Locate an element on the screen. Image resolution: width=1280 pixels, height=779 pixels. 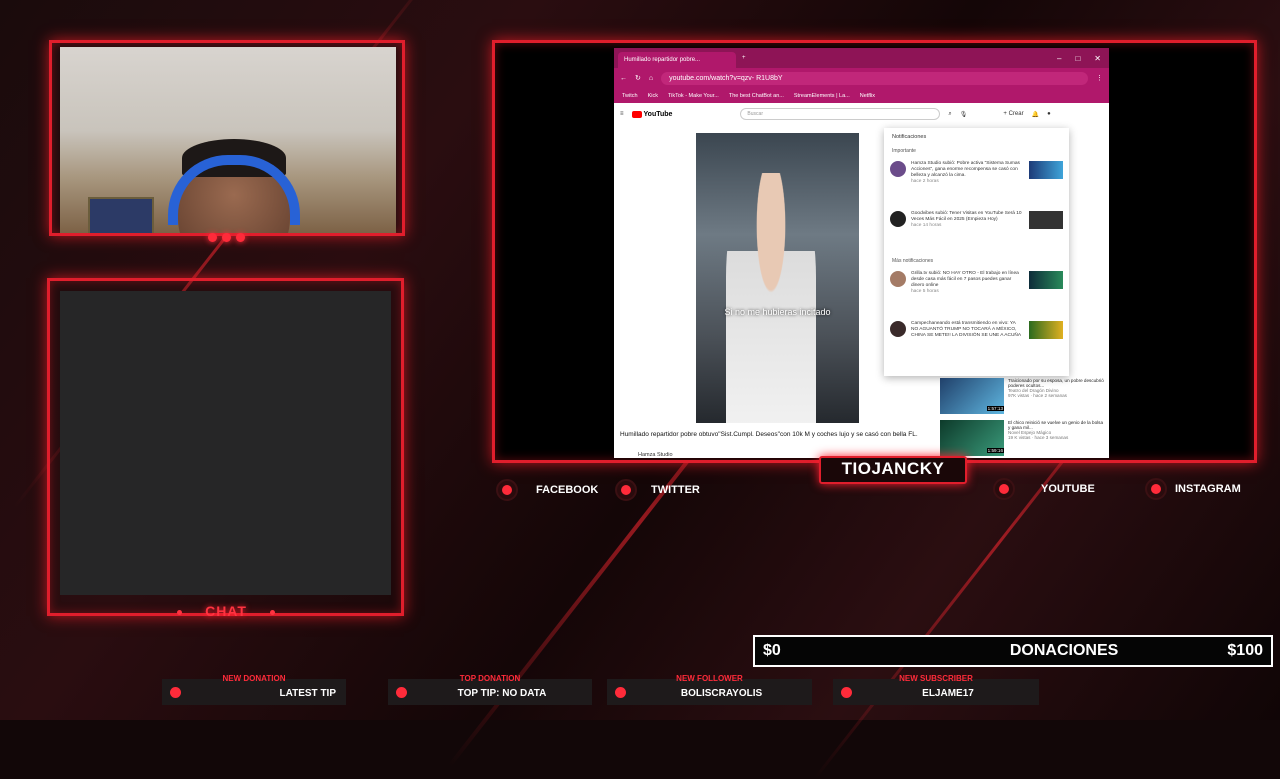
trophy-icon is located at coordinates (401, 692).